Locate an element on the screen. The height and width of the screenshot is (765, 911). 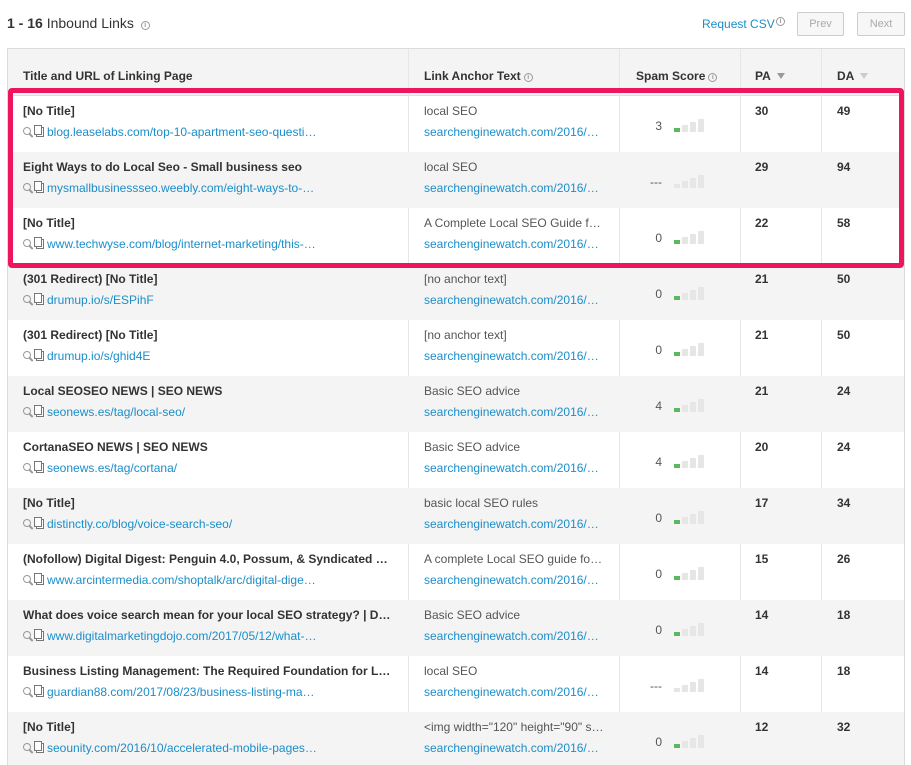
next-button: Next is located at coordinates (881, 24).